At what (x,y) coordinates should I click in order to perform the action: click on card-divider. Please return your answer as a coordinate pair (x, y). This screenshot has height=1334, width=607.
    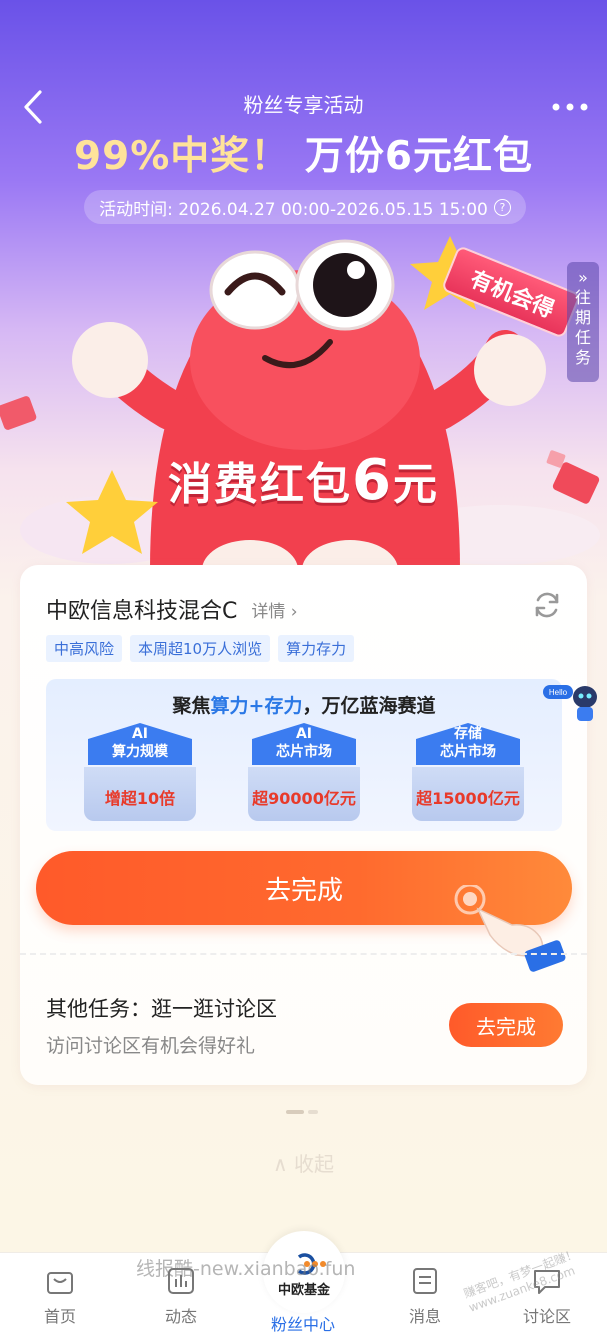
    Looking at the image, I should click on (303, 954).